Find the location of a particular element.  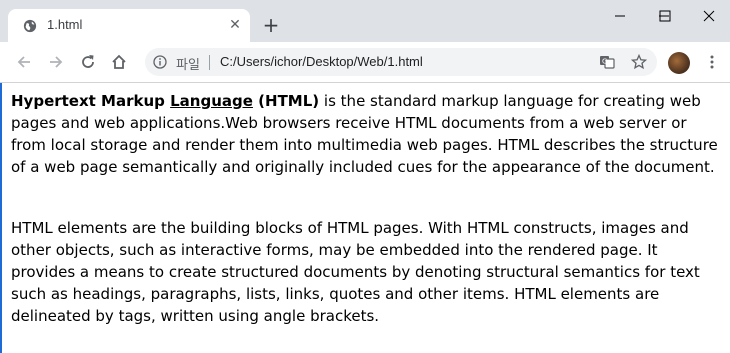

term-part-2: (HTML) is located at coordinates (286, 101).